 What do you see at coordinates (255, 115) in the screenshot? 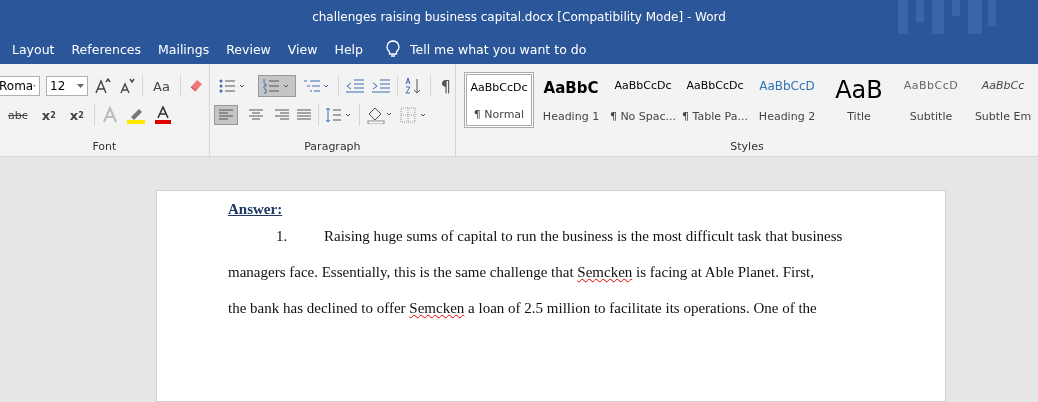
I see `align-center-icon` at bounding box center [255, 115].